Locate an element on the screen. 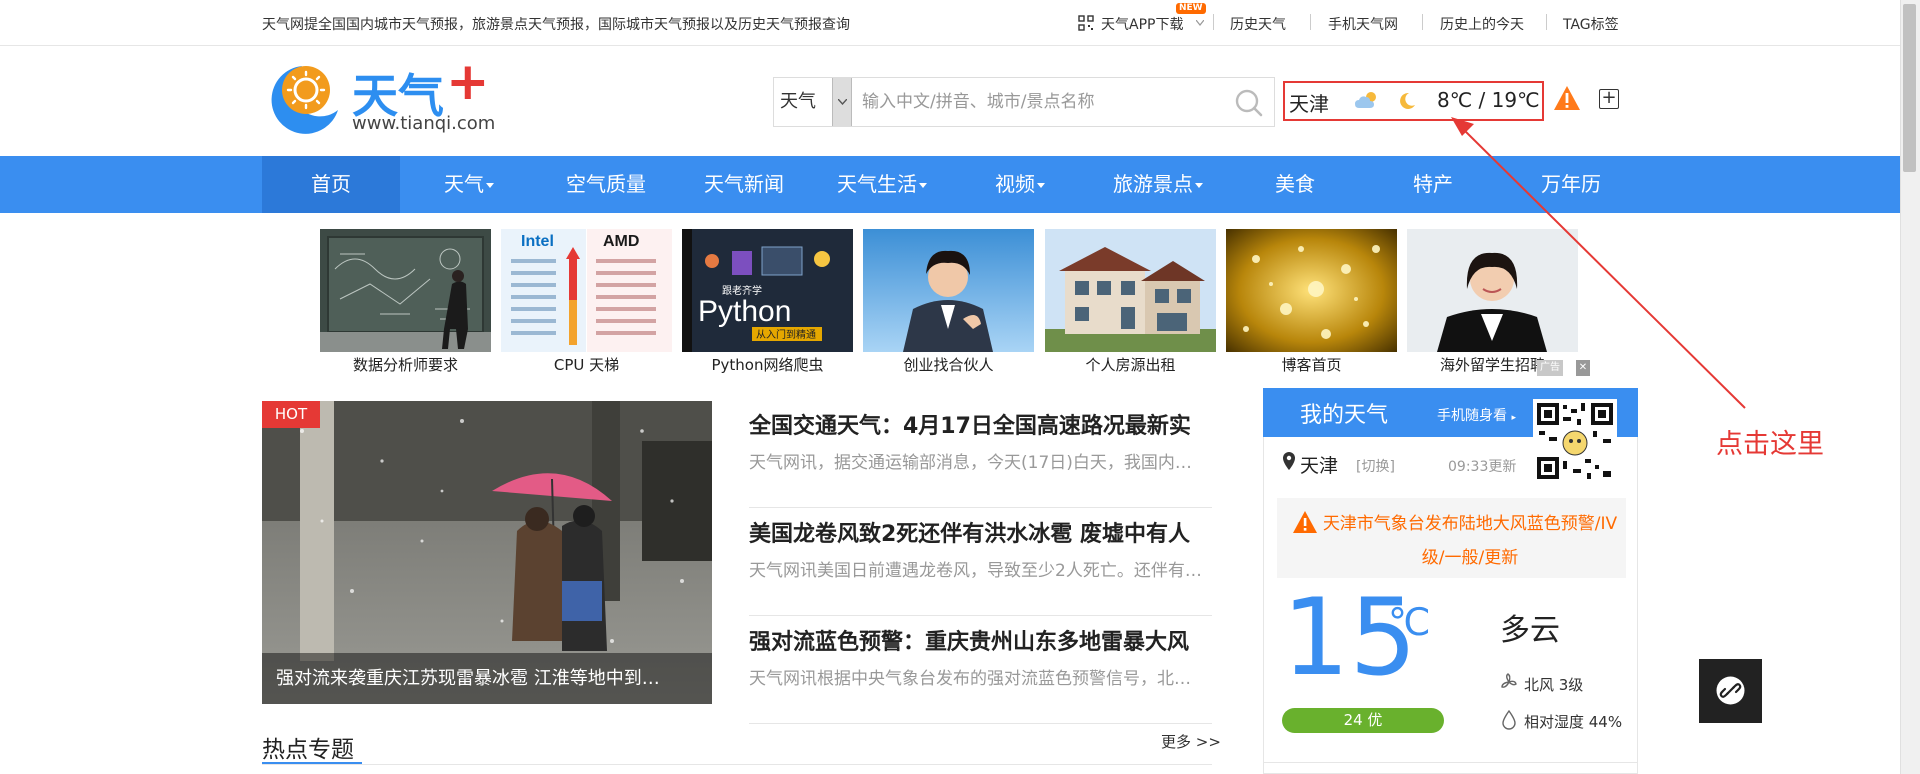  annotation-text: 点击这里 is located at coordinates (1770, 444).